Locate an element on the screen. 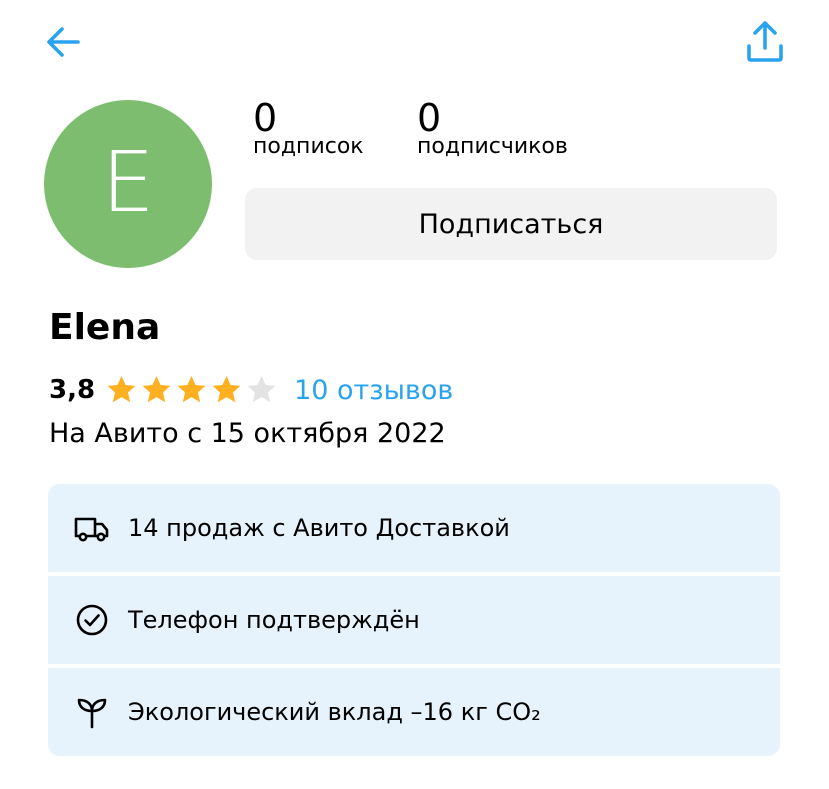 The width and height of the screenshot is (829, 789). info-phone-text: Телефон подтверждён is located at coordinates (274, 620).